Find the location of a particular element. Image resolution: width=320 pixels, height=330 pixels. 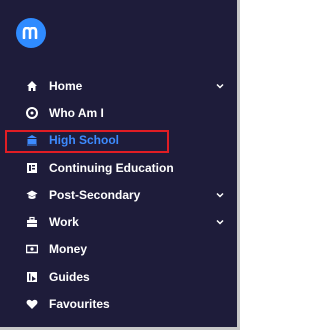

sidebar-item-who-am-i: Who Am I is located at coordinates (118, 112).